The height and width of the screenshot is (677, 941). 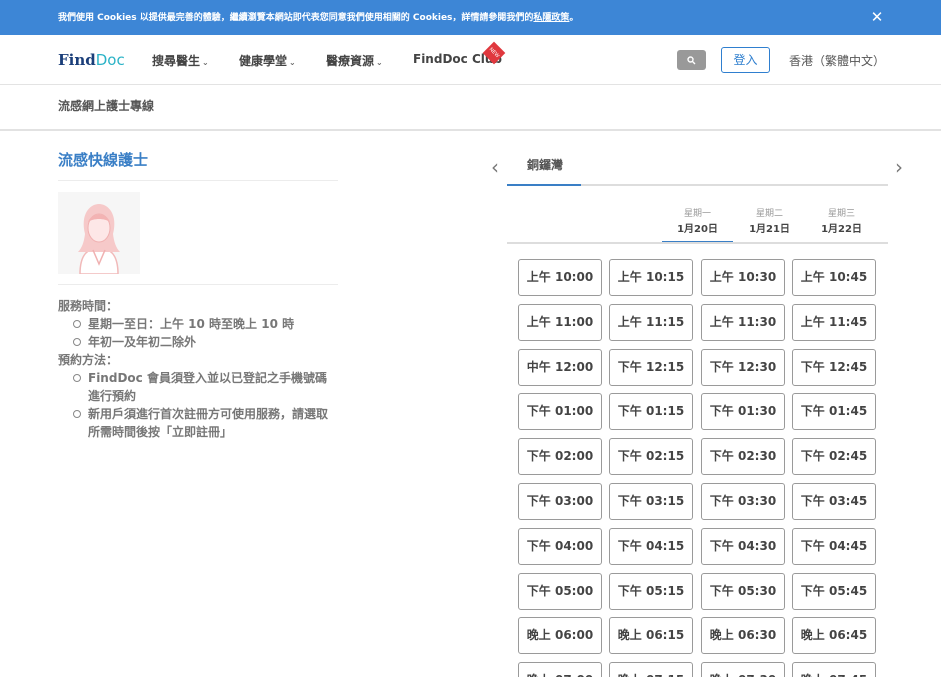 What do you see at coordinates (743, 322) in the screenshot?
I see `time-slot-button: 上午 11:30` at bounding box center [743, 322].